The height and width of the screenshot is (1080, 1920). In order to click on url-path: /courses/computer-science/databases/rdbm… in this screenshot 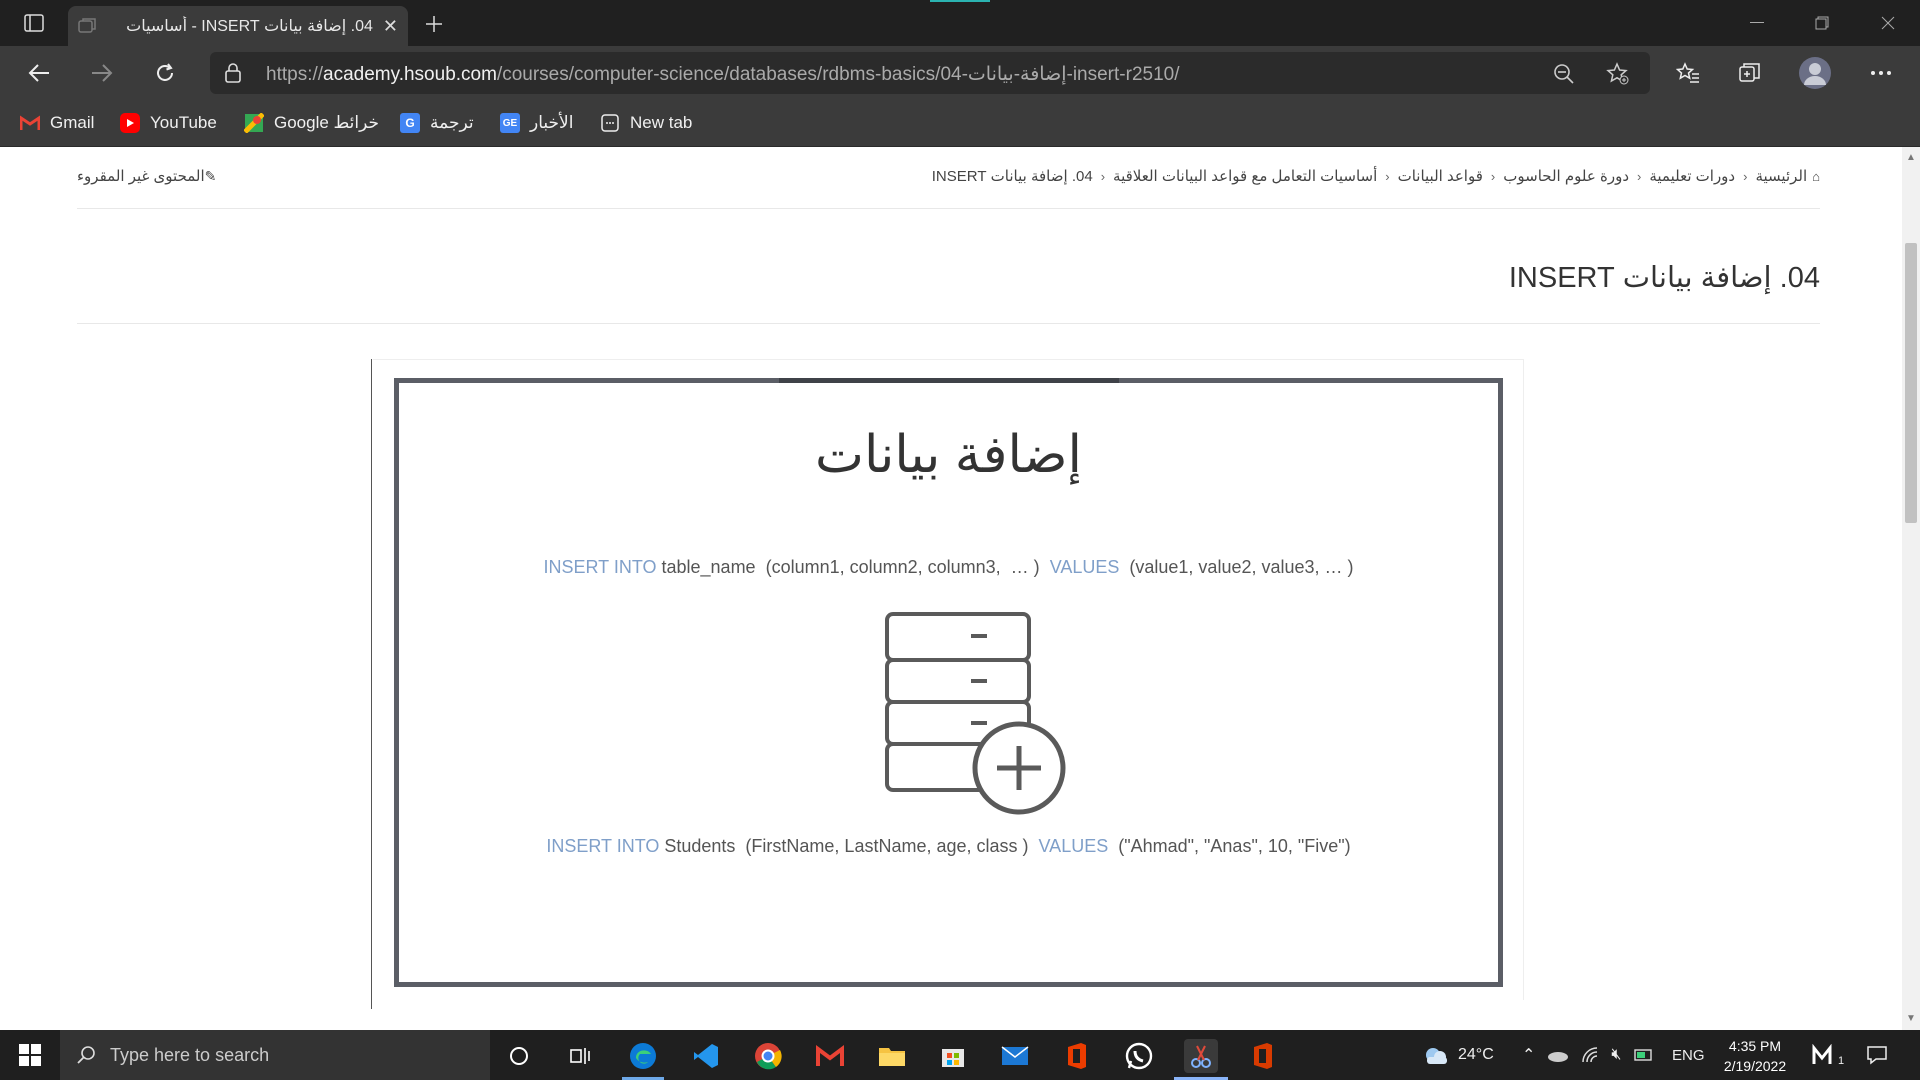, I will do `click(838, 74)`.